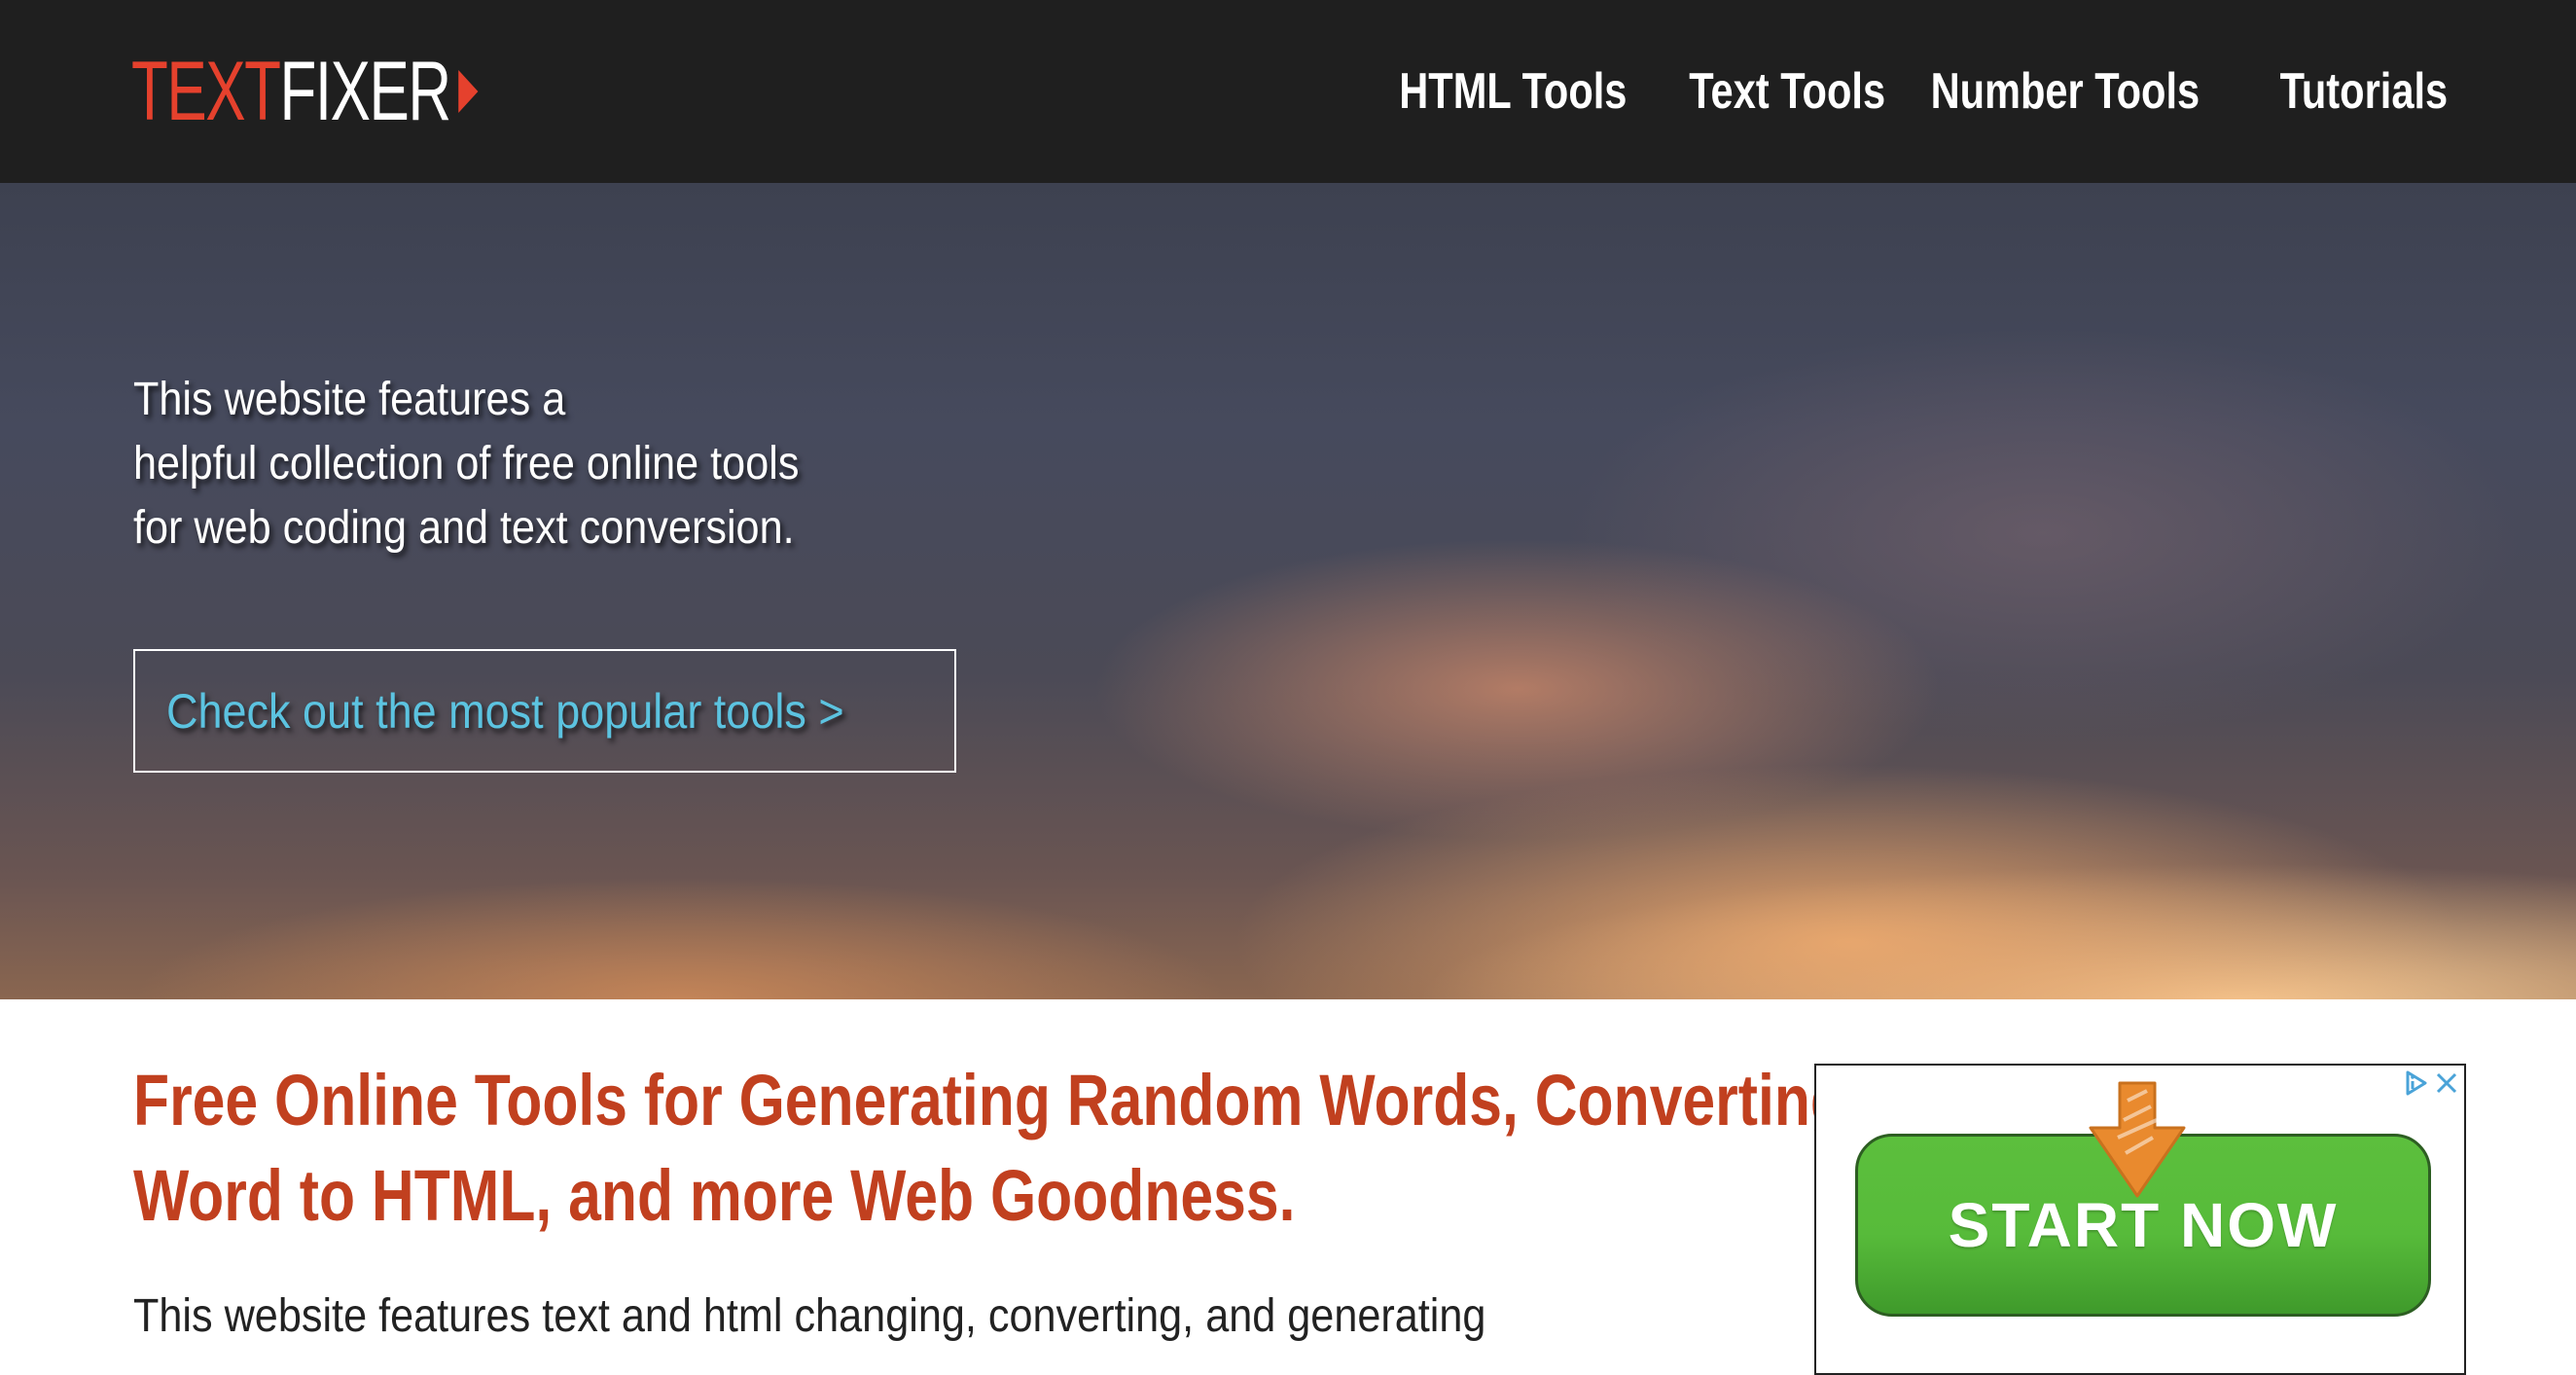 The image size is (2576, 1375). Describe the element at coordinates (2446, 1085) in the screenshot. I see `close-icon` at that location.